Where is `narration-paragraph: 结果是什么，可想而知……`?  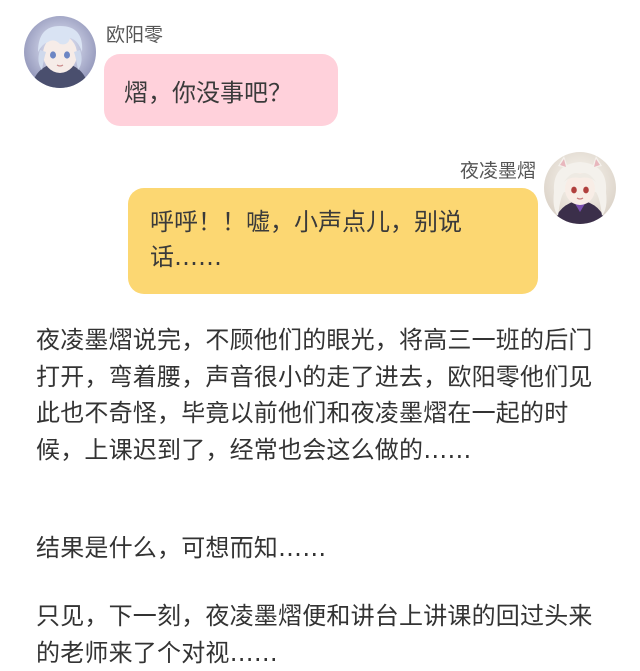 narration-paragraph: 结果是什么，可想而知…… is located at coordinates (181, 548).